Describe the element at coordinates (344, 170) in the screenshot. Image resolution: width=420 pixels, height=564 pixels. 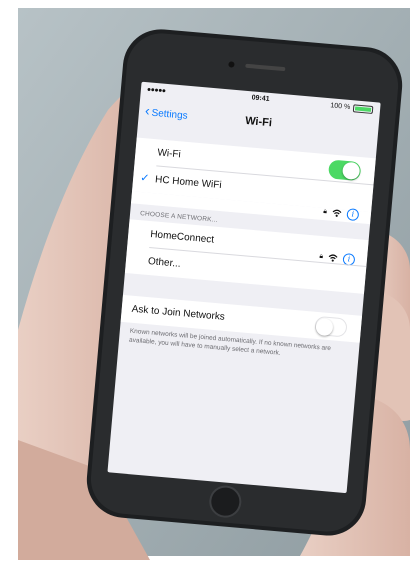
I see `wifi-toggle` at that location.